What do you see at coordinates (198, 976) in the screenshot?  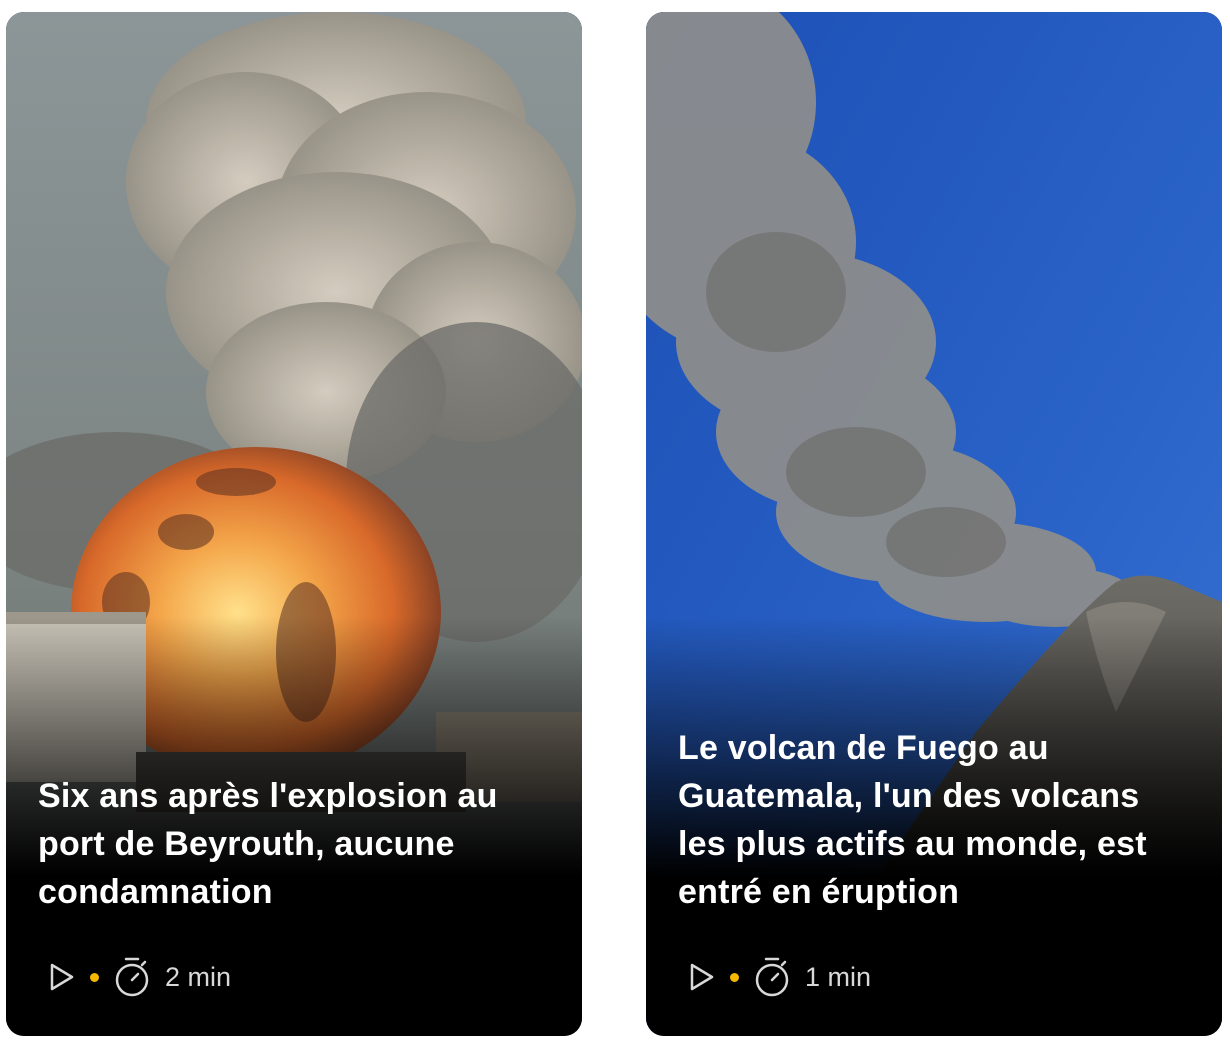 I see `duration-label: 2 min` at bounding box center [198, 976].